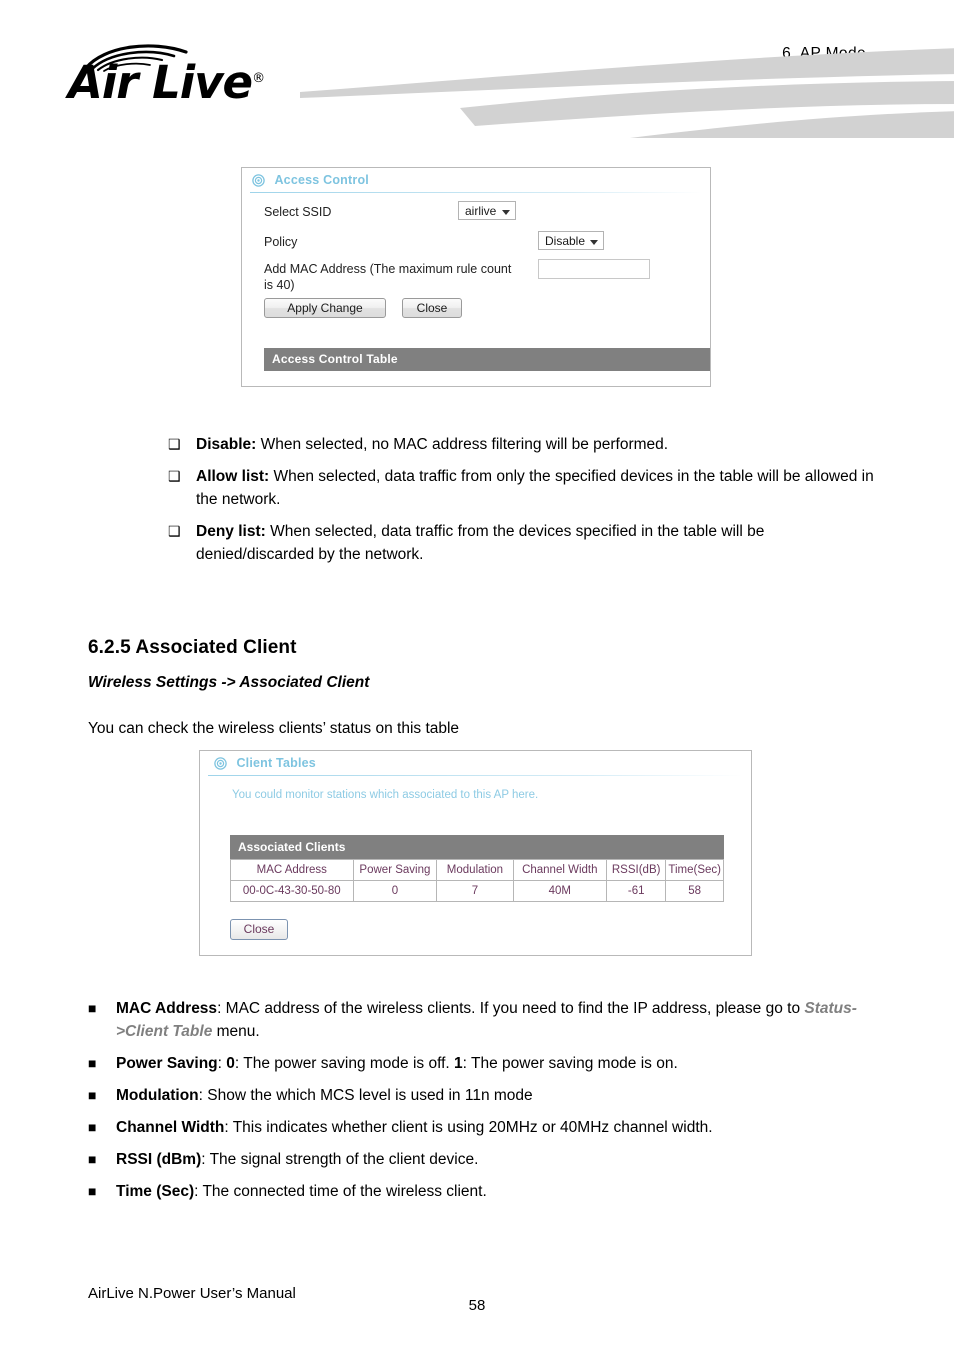 The height and width of the screenshot is (1350, 954). What do you see at coordinates (559, 891) in the screenshot?
I see `cell-channel-width: 40M` at bounding box center [559, 891].